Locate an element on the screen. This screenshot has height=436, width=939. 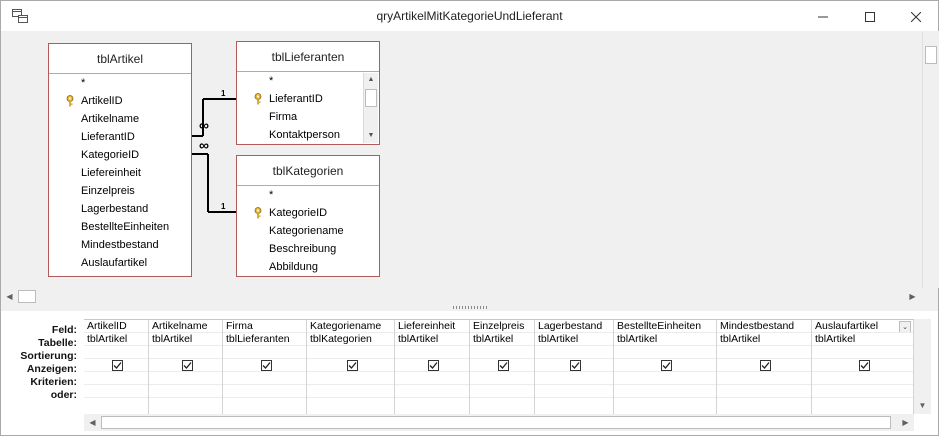
chevron-down-icon: ⌄ is located at coordinates (905, 326).